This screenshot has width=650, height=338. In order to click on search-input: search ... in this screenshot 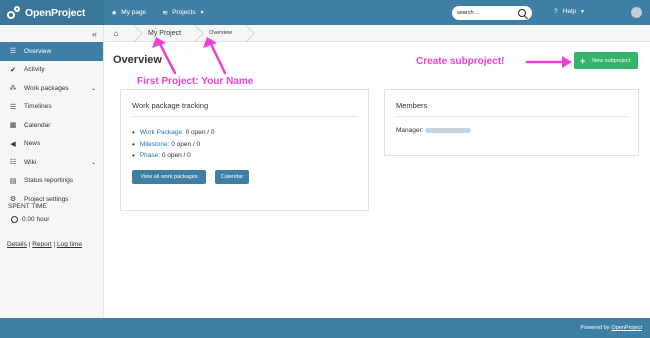, I will do `click(492, 13)`.